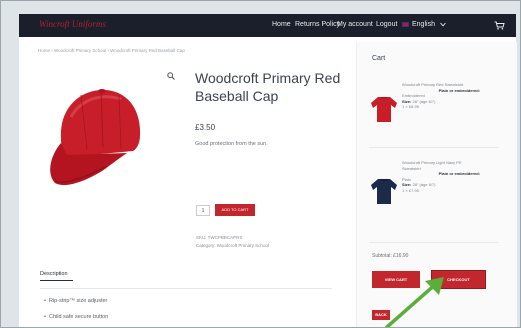 This screenshot has width=521, height=328. What do you see at coordinates (432, 84) in the screenshot?
I see `cart-item-name: Woodcroft Primary Red Sweatshirt` at bounding box center [432, 84].